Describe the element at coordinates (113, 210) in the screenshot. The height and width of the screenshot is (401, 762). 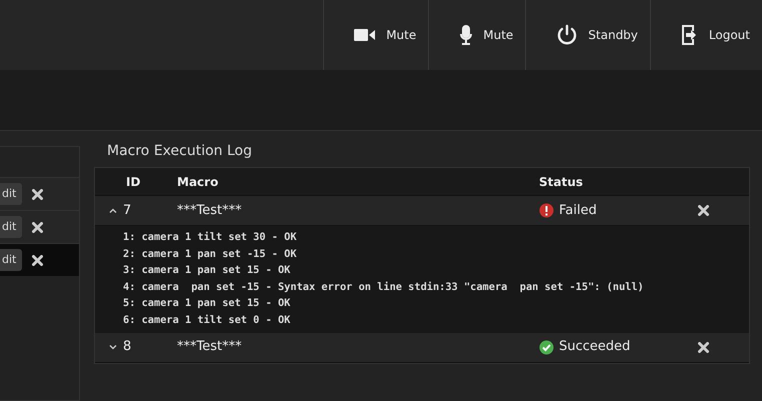
I see `chevron-up-icon` at that location.